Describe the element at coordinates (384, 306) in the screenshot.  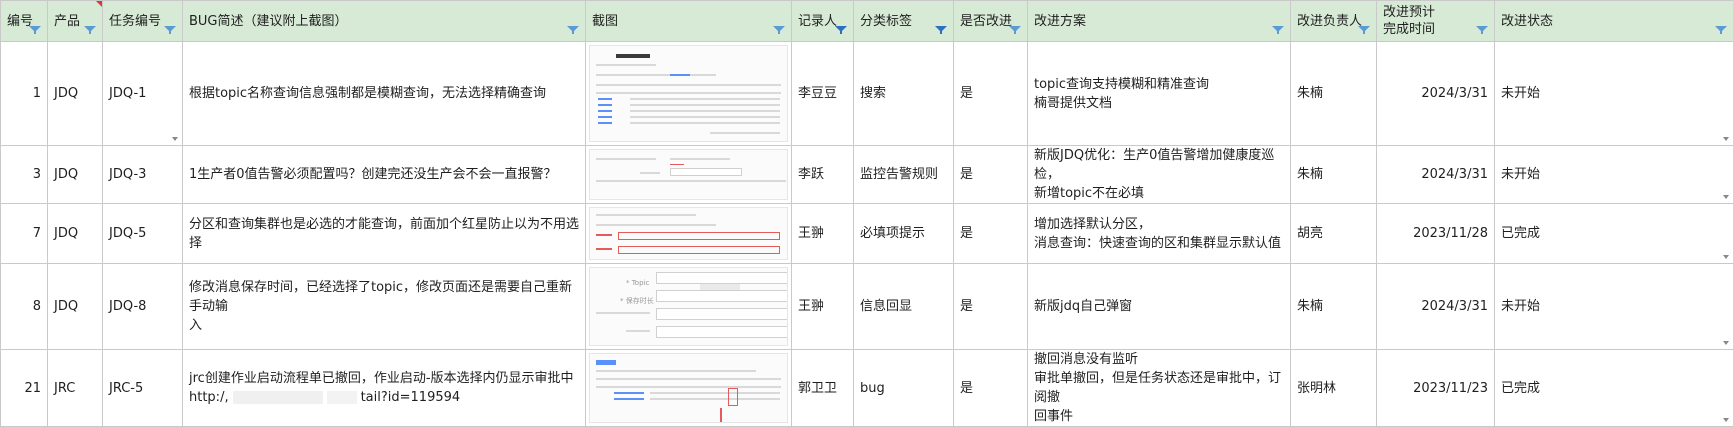
I see `cell-desc: 修改消息保存时间，已经选择了topic，修改页面还是需要自己重新手动输入` at that location.